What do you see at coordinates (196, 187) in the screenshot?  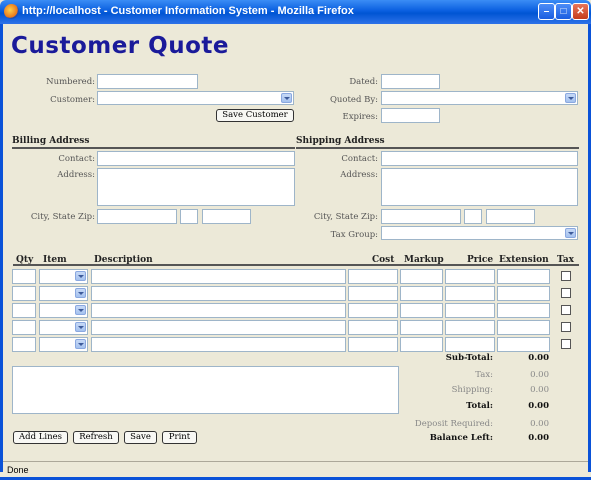 I see `billing-address-textarea` at bounding box center [196, 187].